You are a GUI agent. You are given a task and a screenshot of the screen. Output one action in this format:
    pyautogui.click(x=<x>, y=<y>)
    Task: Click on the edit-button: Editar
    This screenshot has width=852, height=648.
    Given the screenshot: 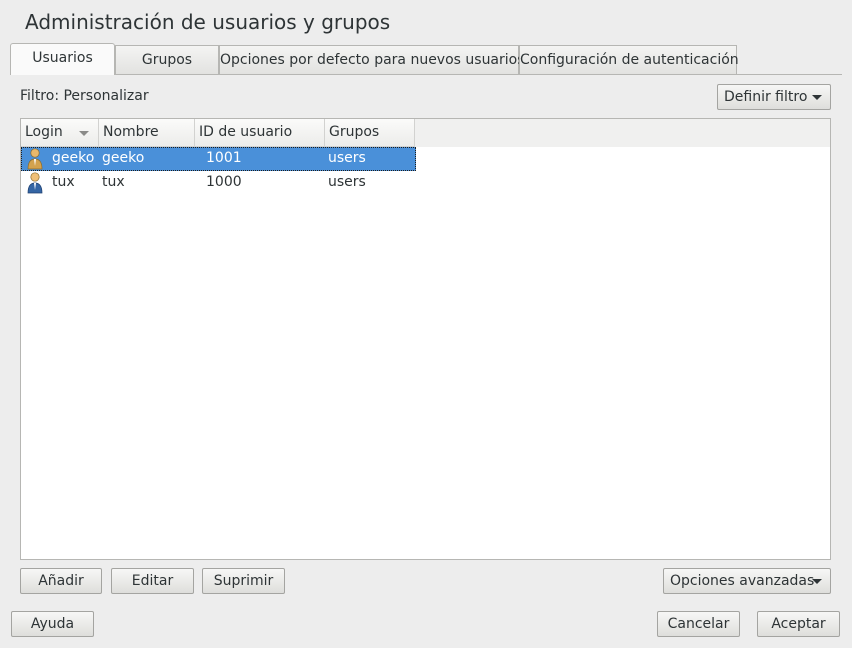 What is the action you would take?
    pyautogui.click(x=152, y=581)
    